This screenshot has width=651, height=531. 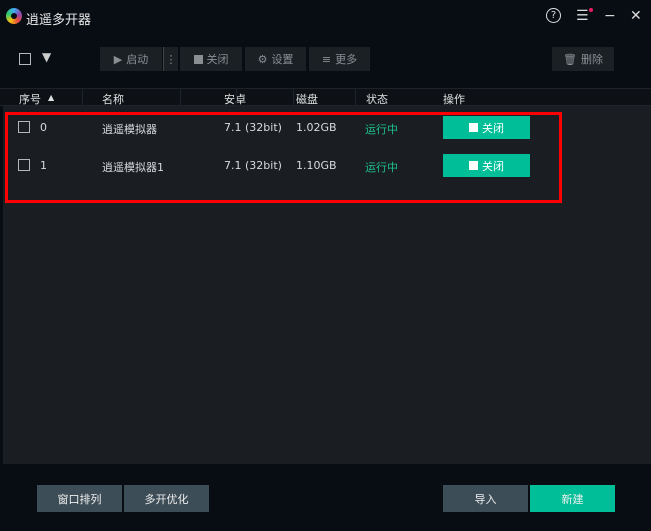 I want to click on notification-dot, so click(x=591, y=10).